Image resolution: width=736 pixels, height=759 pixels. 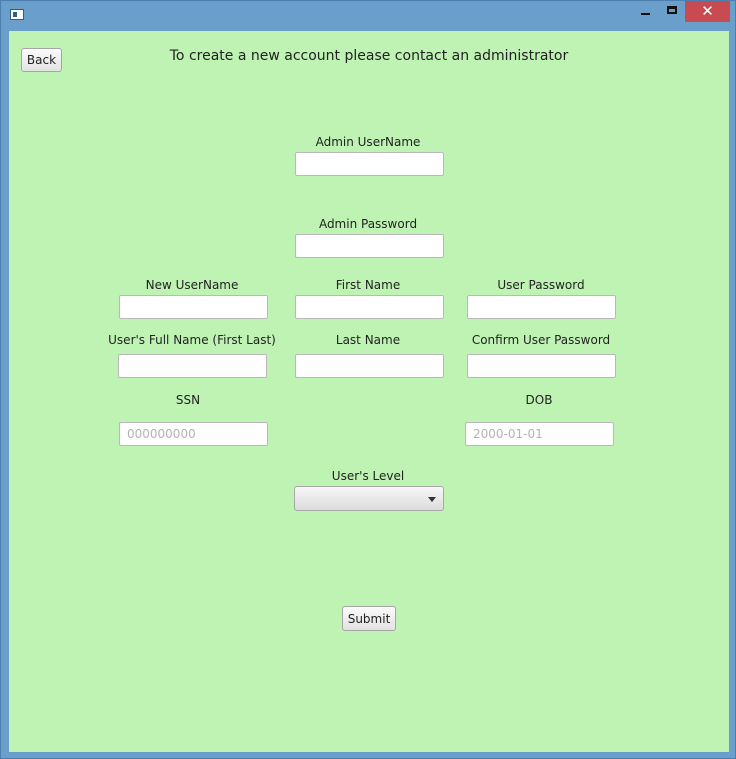 I want to click on close-icon: ✕, so click(x=707, y=11).